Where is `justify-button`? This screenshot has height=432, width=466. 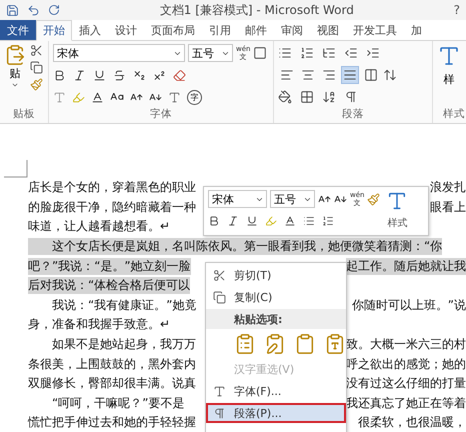 justify-button is located at coordinates (350, 75).